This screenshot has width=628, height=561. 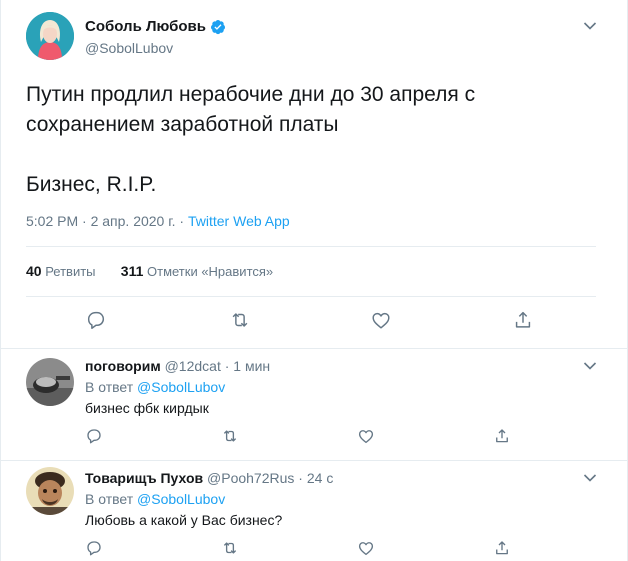 I want to click on retweets-label: Ретвиты, so click(x=70, y=271).